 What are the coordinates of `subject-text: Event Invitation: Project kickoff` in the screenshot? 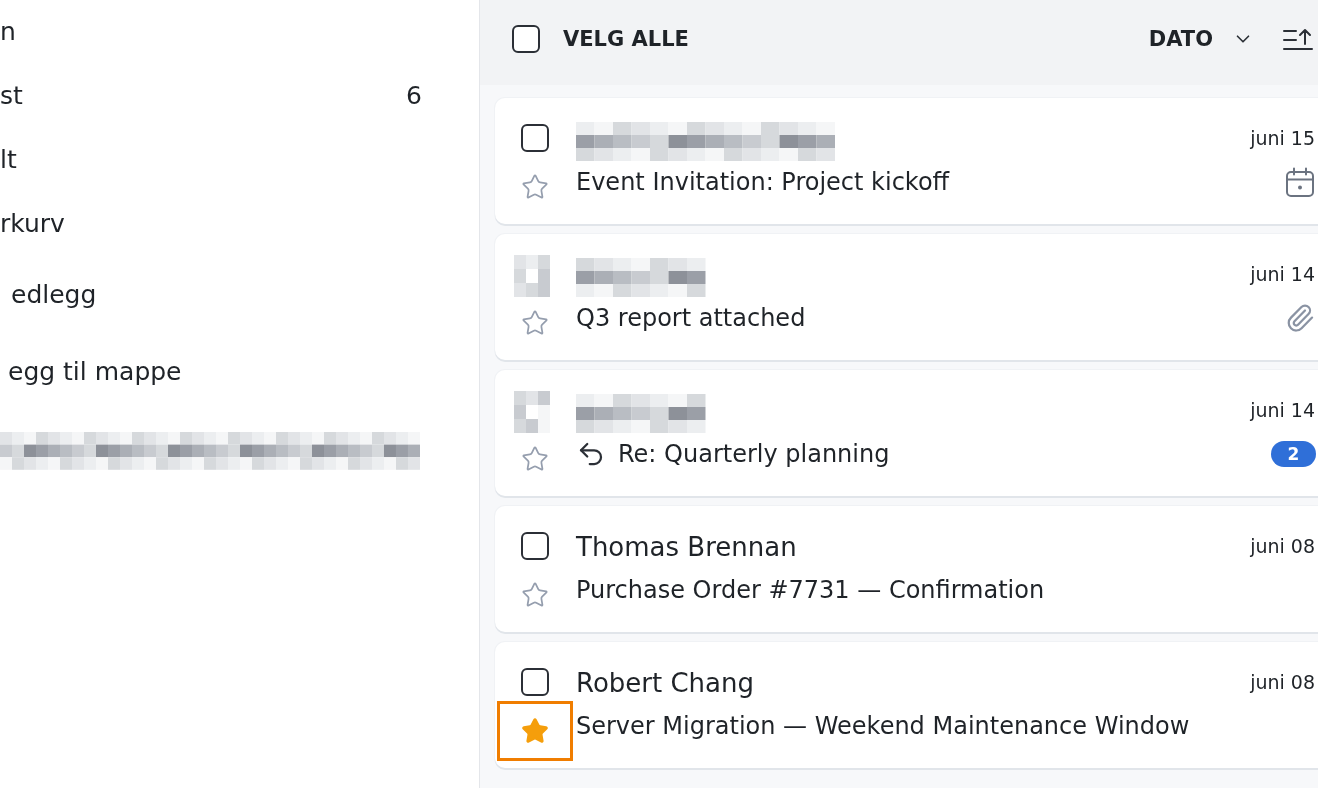 It's located at (763, 182).